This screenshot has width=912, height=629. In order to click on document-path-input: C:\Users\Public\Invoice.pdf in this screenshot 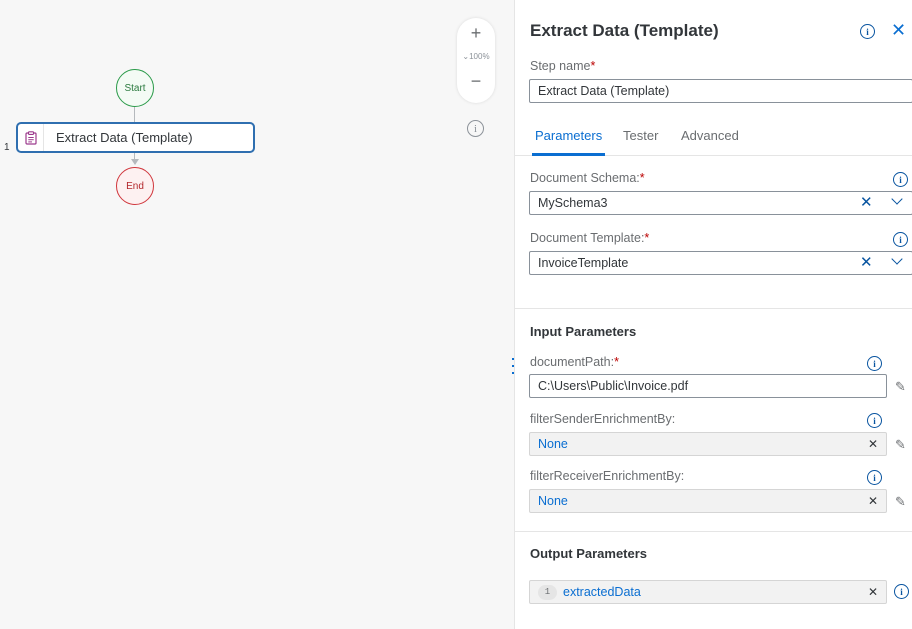, I will do `click(708, 386)`.